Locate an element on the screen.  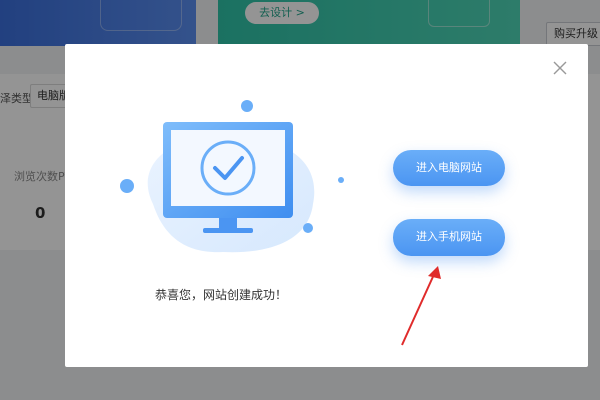
enter-mobile-site-button: 进入手机网站 is located at coordinates (449, 237).